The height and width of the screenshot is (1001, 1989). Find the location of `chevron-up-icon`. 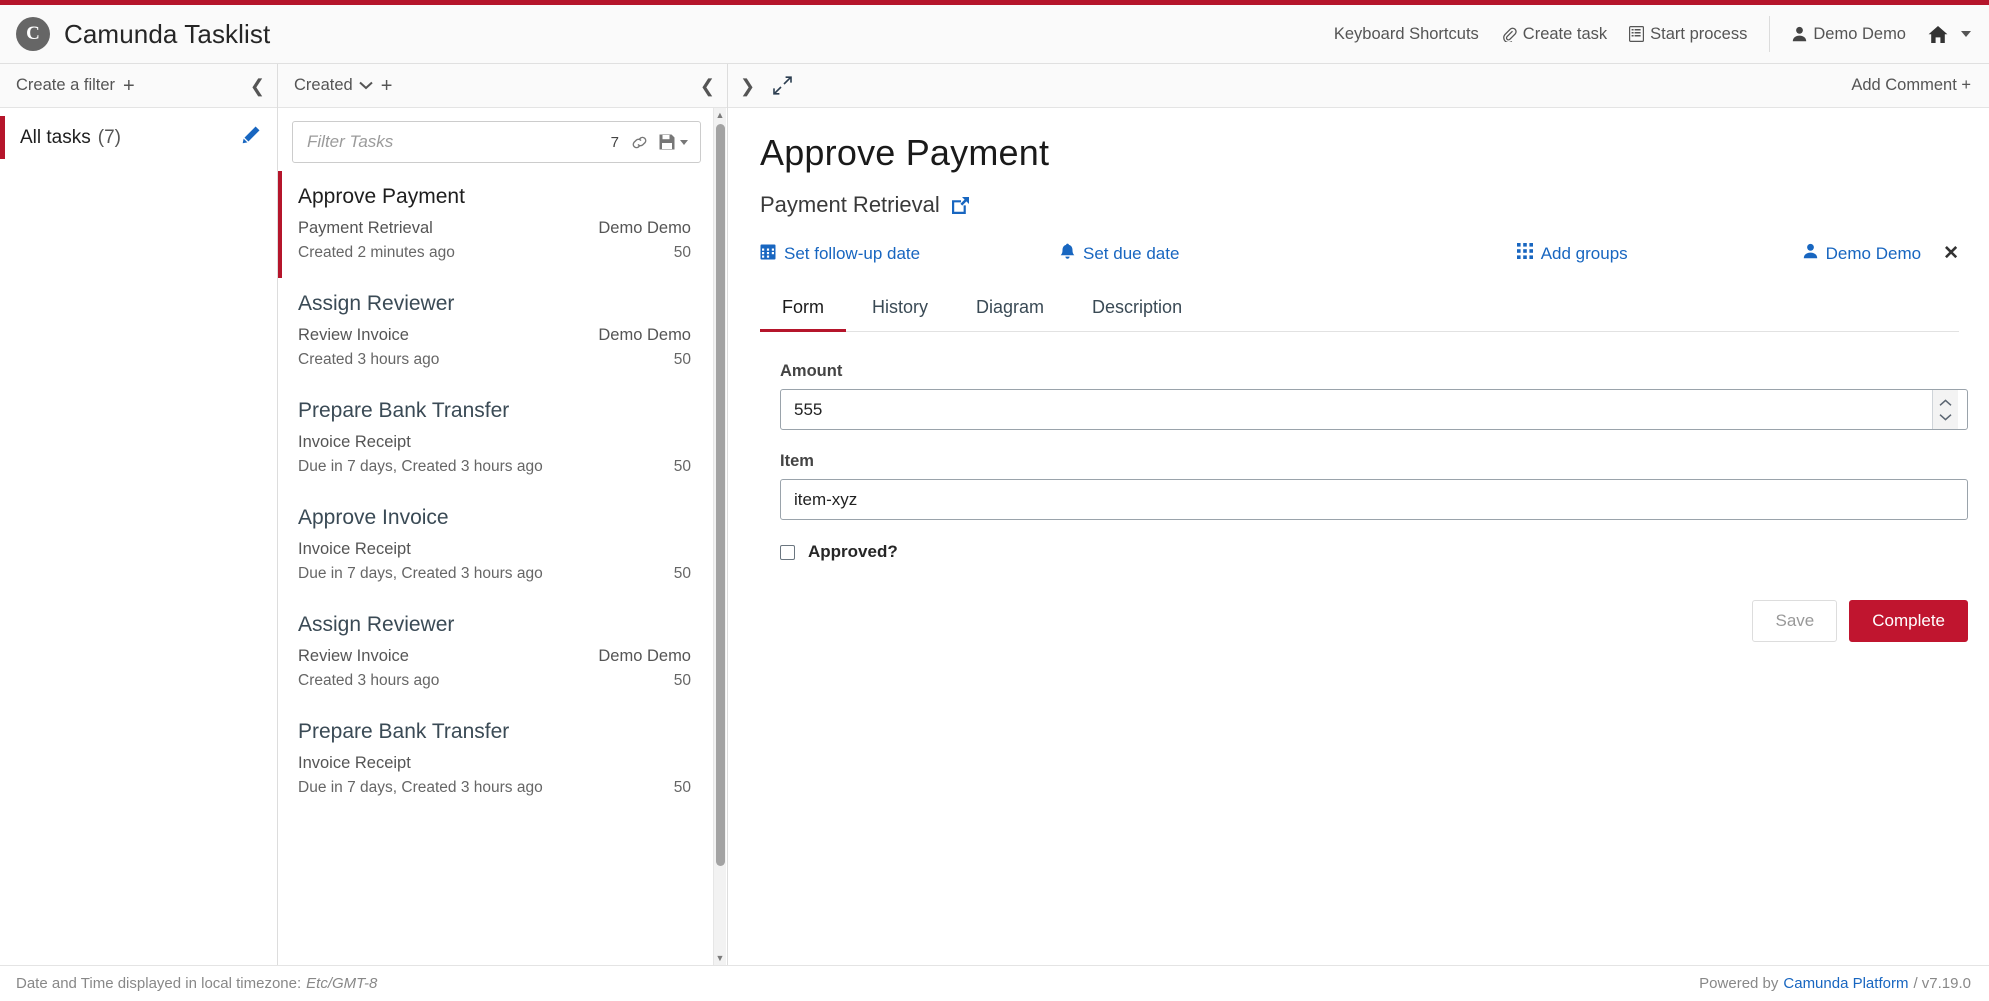

chevron-up-icon is located at coordinates (1945, 402).